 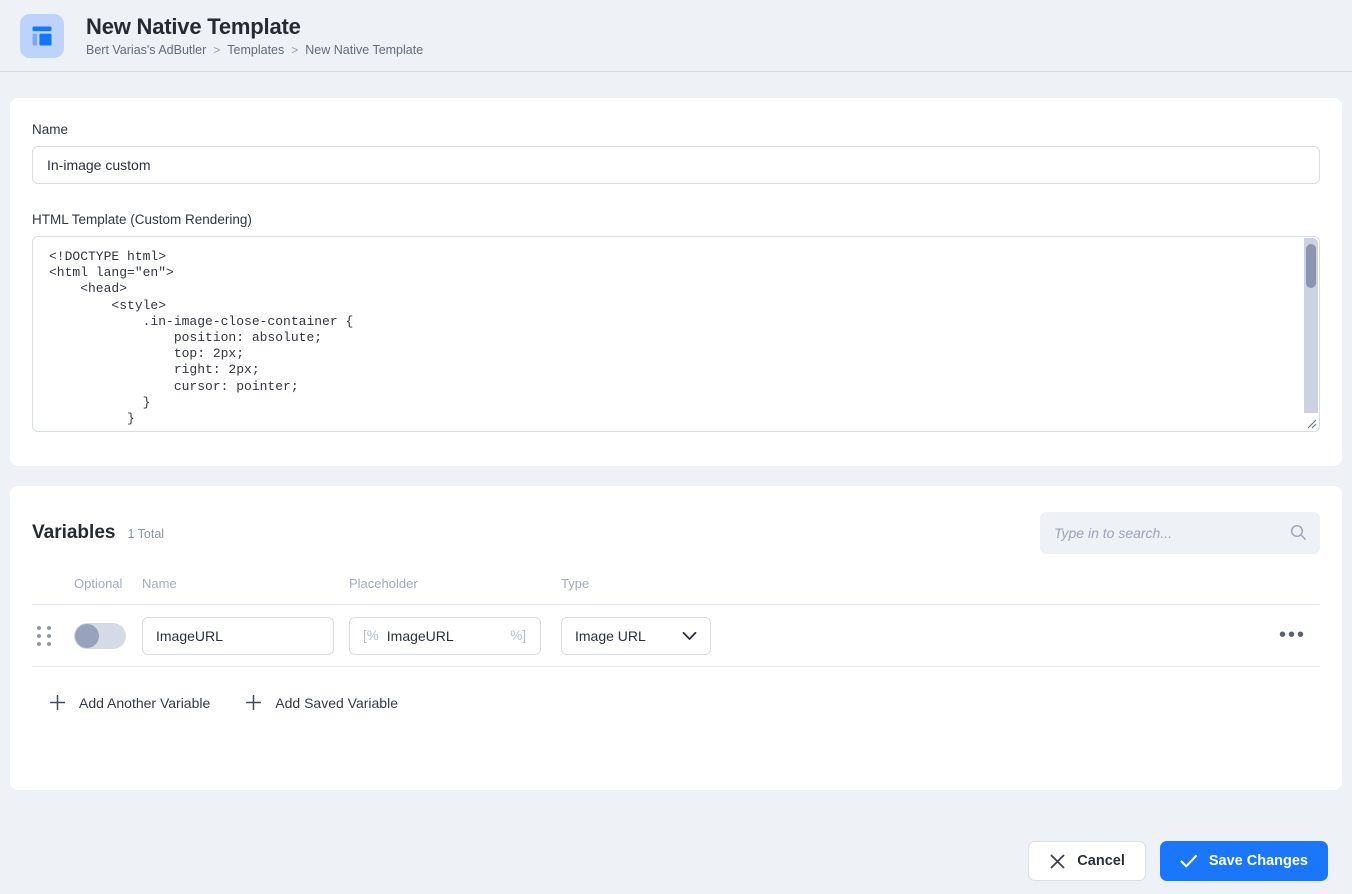 What do you see at coordinates (575, 583) in the screenshot?
I see `column-header-type: Type` at bounding box center [575, 583].